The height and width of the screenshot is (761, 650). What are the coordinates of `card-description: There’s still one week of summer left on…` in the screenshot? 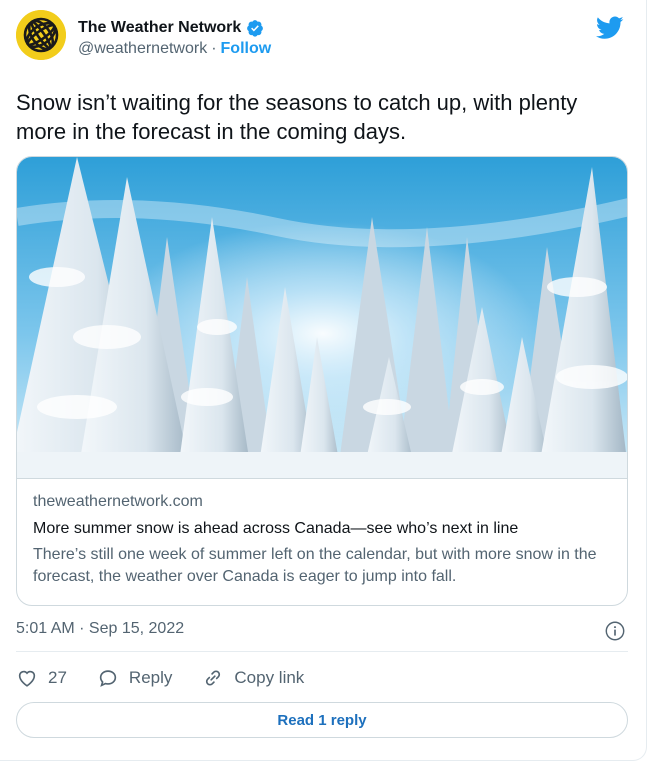 It's located at (315, 565).